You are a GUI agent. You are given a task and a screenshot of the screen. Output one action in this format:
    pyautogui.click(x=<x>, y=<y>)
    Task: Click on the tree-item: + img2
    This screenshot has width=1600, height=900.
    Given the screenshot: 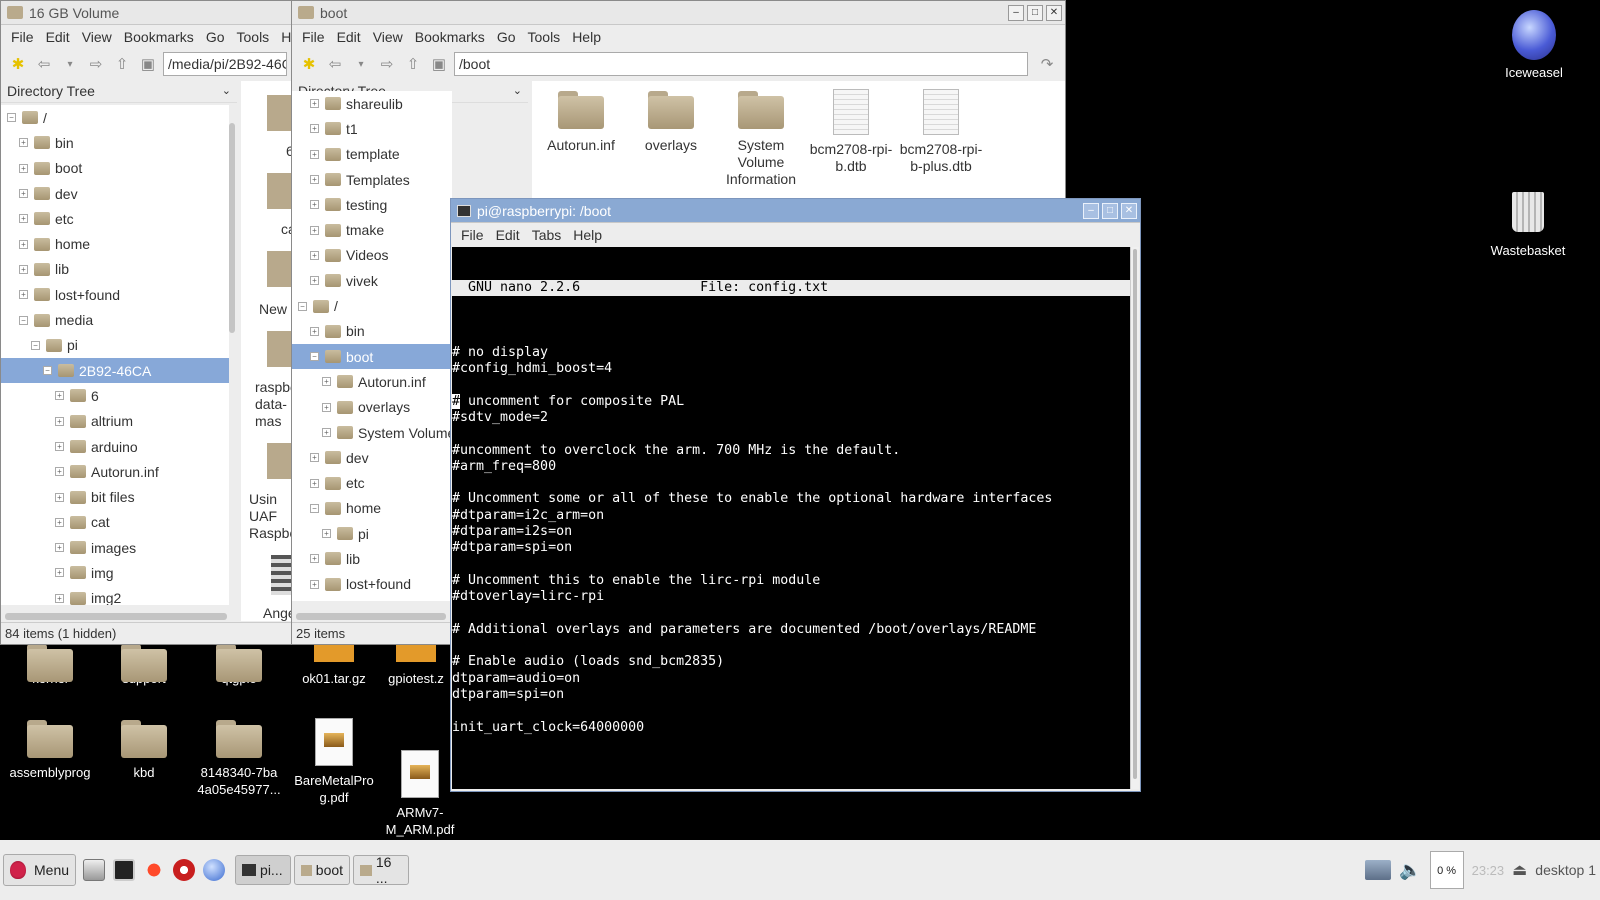 What is the action you would take?
    pyautogui.click(x=115, y=595)
    